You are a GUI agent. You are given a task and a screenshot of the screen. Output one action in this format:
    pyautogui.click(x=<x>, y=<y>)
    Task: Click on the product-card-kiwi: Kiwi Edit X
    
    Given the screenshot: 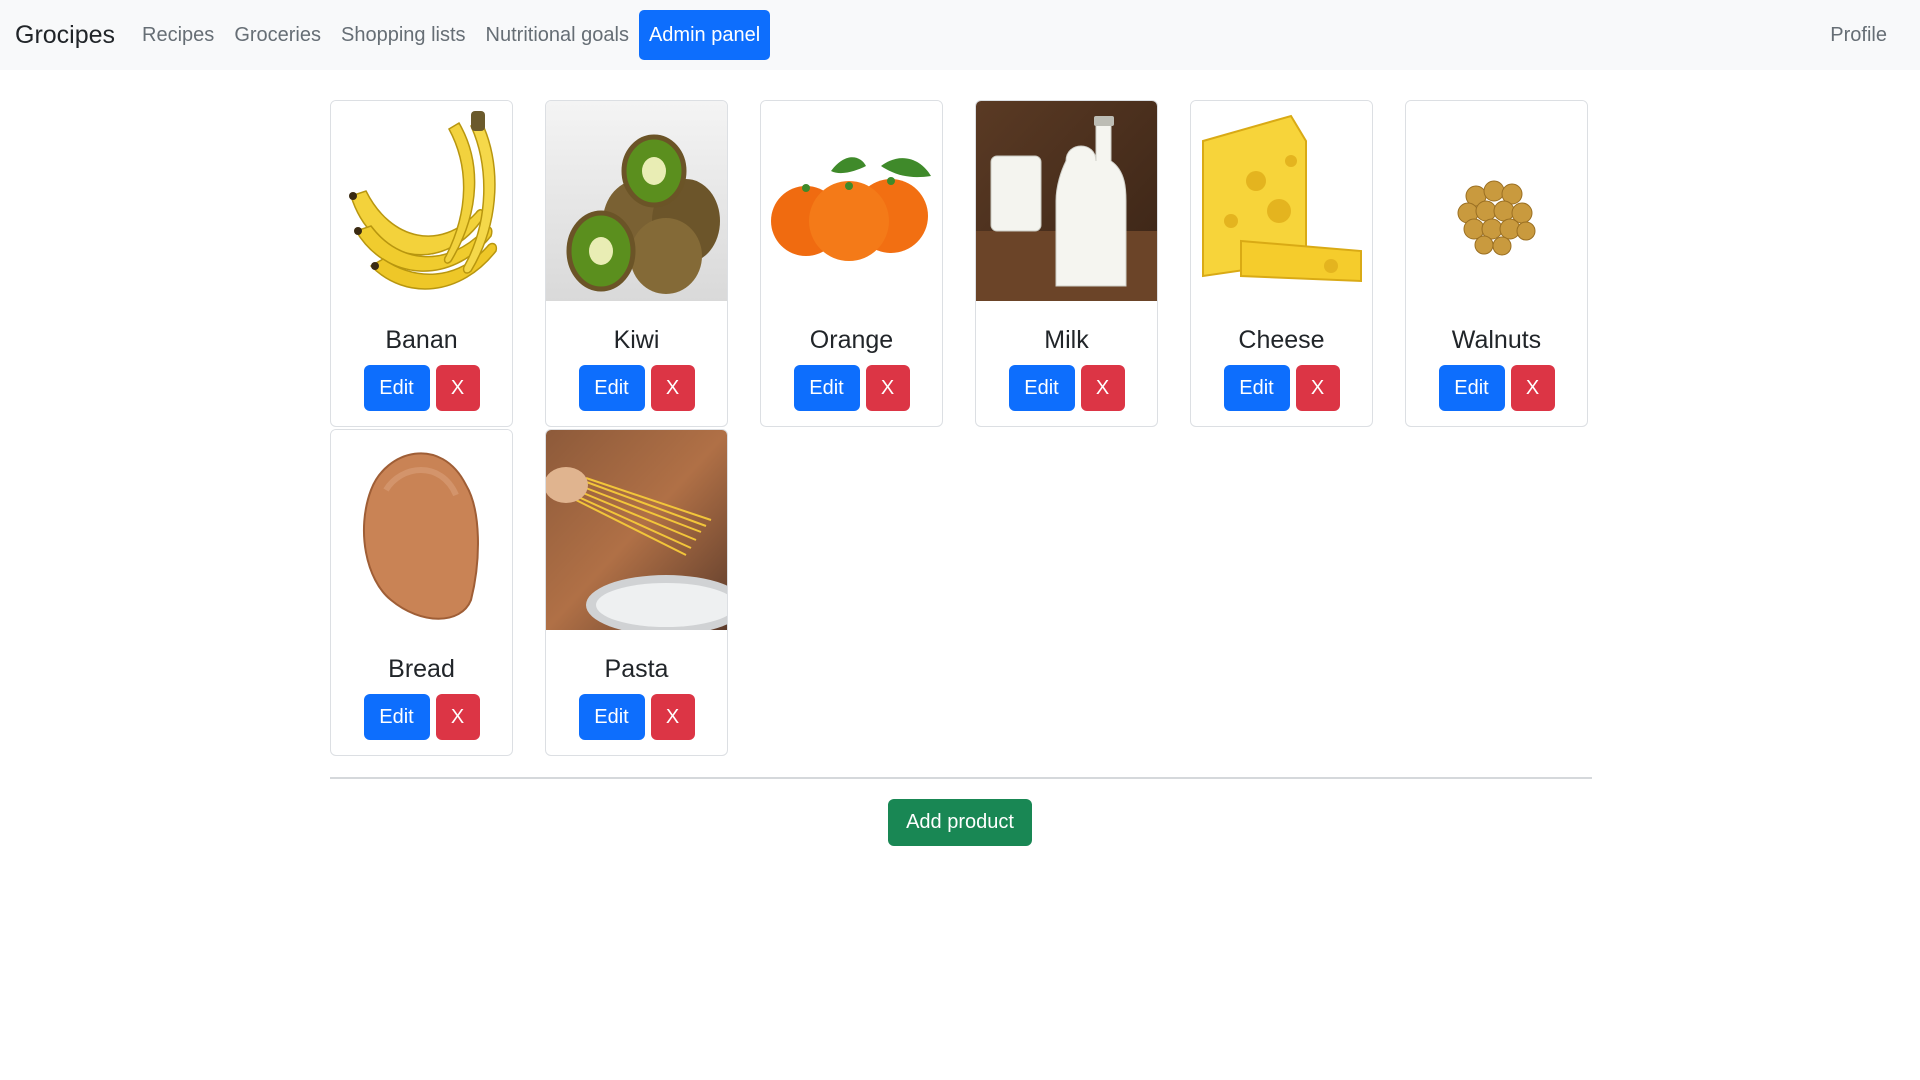 What is the action you would take?
    pyautogui.click(x=636, y=263)
    